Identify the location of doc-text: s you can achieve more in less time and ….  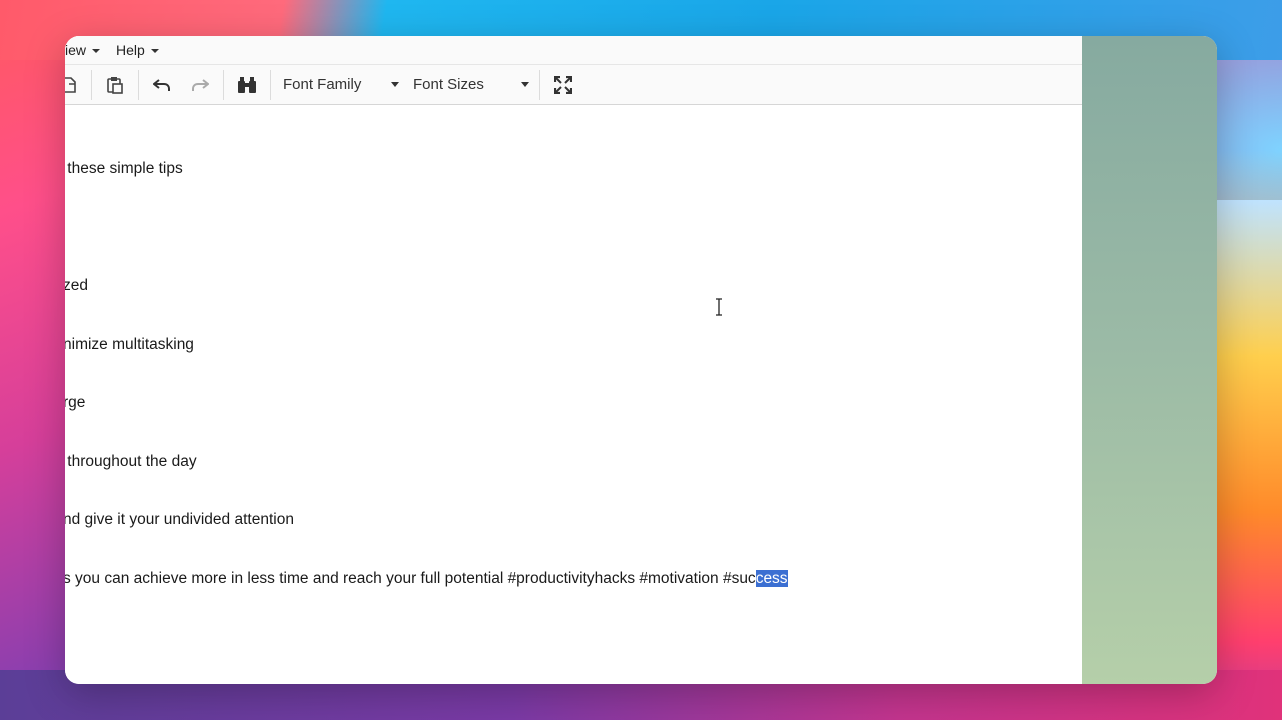
(410, 578).